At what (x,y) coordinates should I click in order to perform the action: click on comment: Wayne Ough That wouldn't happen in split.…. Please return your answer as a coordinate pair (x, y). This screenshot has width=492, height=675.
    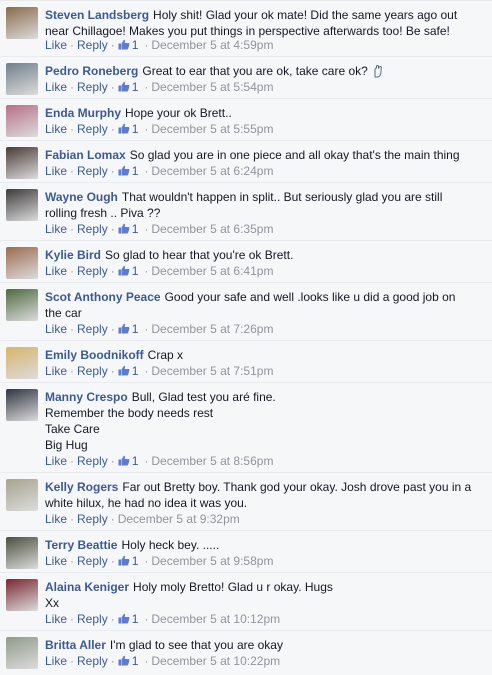
    Looking at the image, I should click on (246, 211).